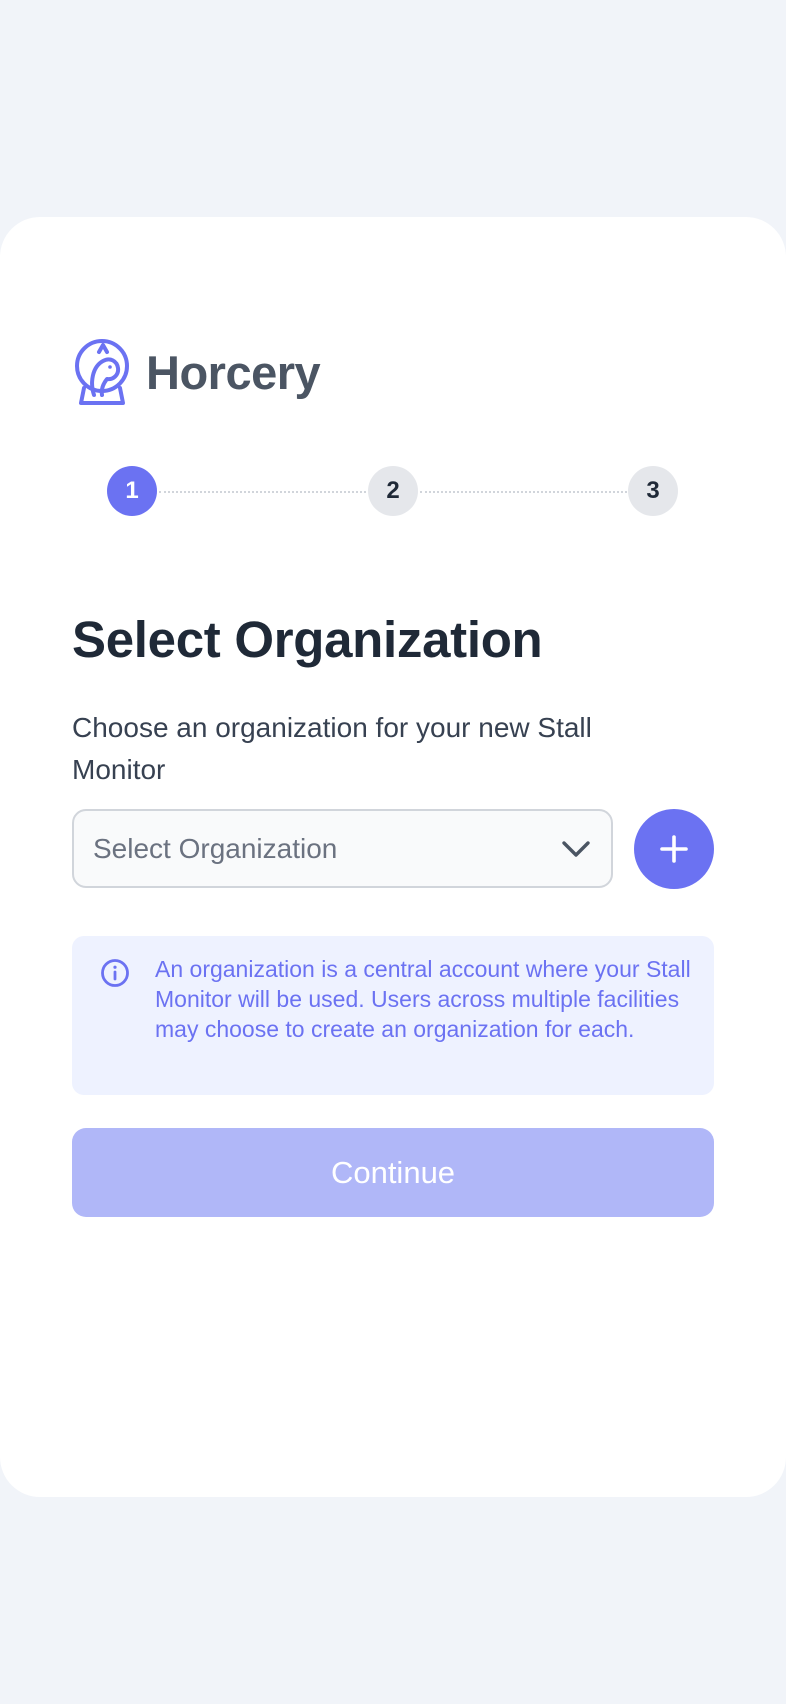 Image resolution: width=786 pixels, height=1704 pixels. What do you see at coordinates (115, 973) in the screenshot?
I see `info-circle-icon` at bounding box center [115, 973].